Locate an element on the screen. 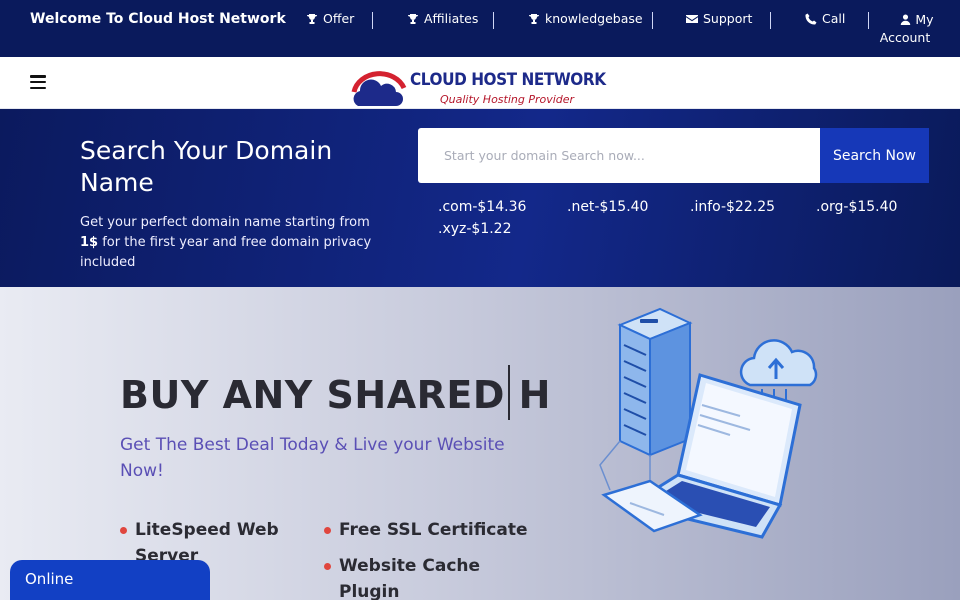 The image size is (960, 600). nav-call-link: Call is located at coordinates (825, 18).